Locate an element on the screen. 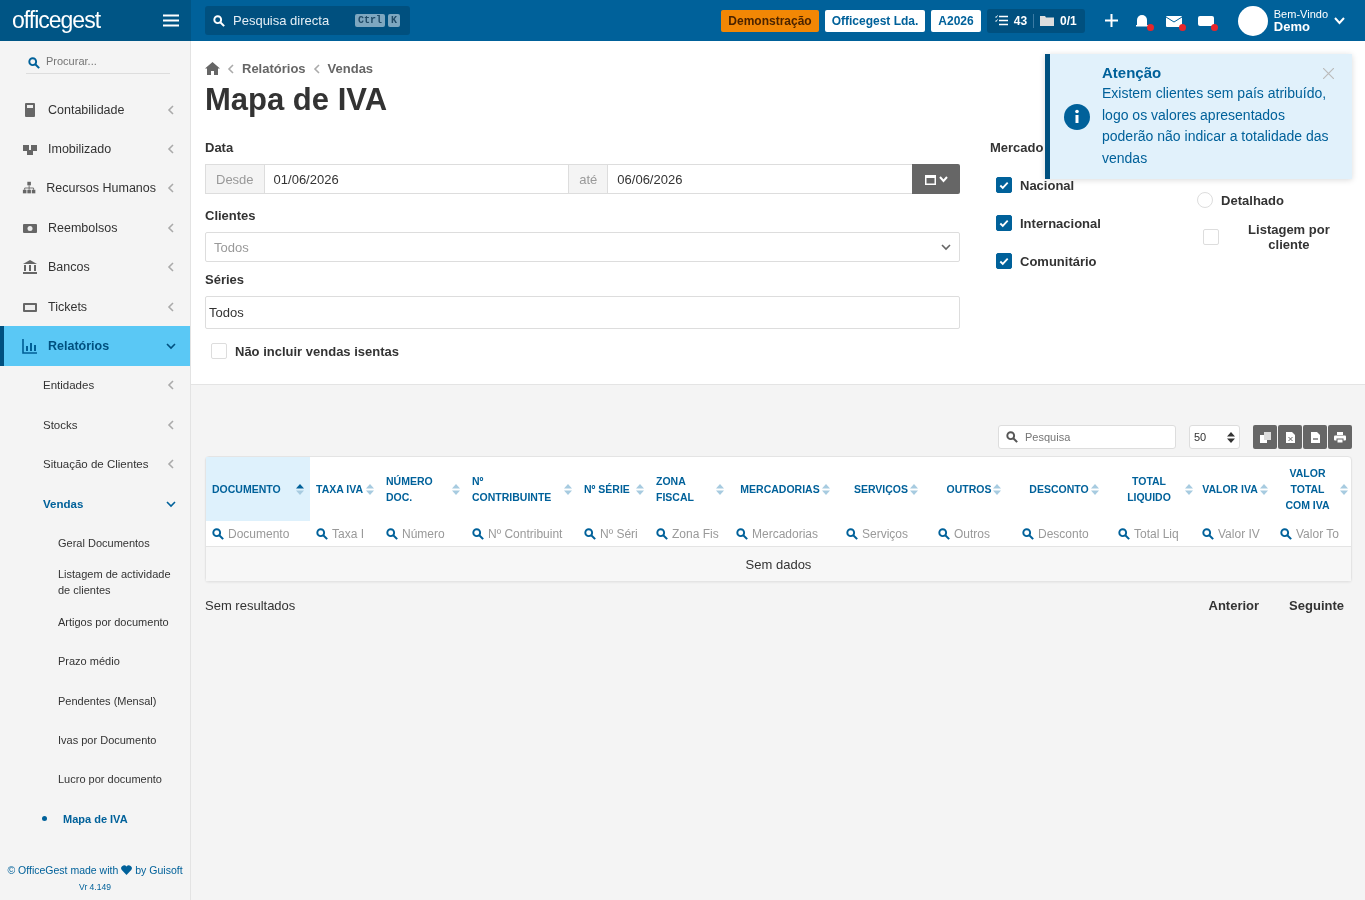 The image size is (1365, 900). column-header: Nº SÉRIE is located at coordinates (614, 489).